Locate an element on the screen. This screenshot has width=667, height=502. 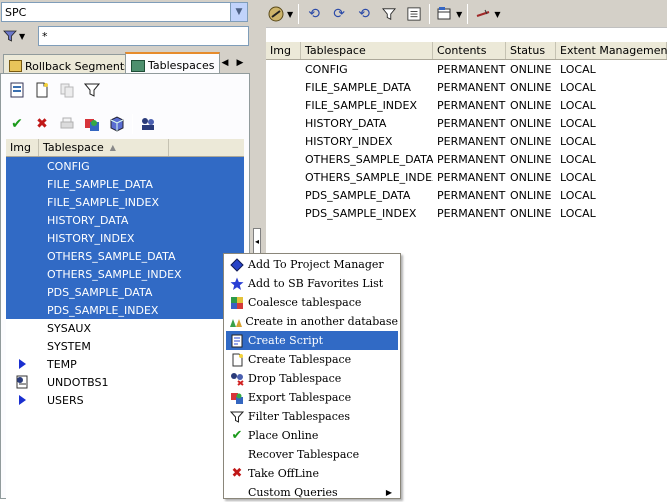
filter-dropdown-button: ▼ is located at coordinates (19, 36).